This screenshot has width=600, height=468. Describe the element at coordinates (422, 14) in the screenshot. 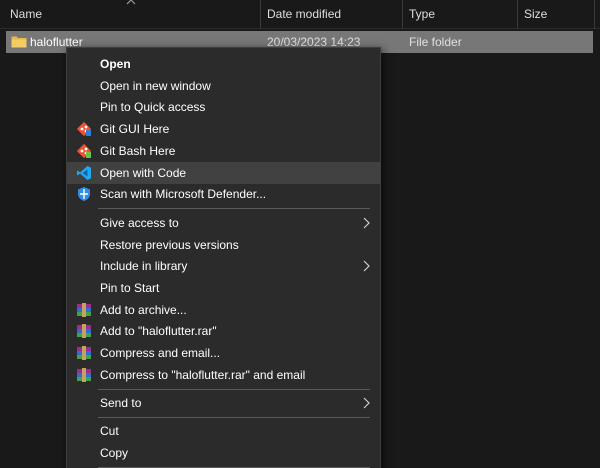

I see `column-type-label: Type` at that location.